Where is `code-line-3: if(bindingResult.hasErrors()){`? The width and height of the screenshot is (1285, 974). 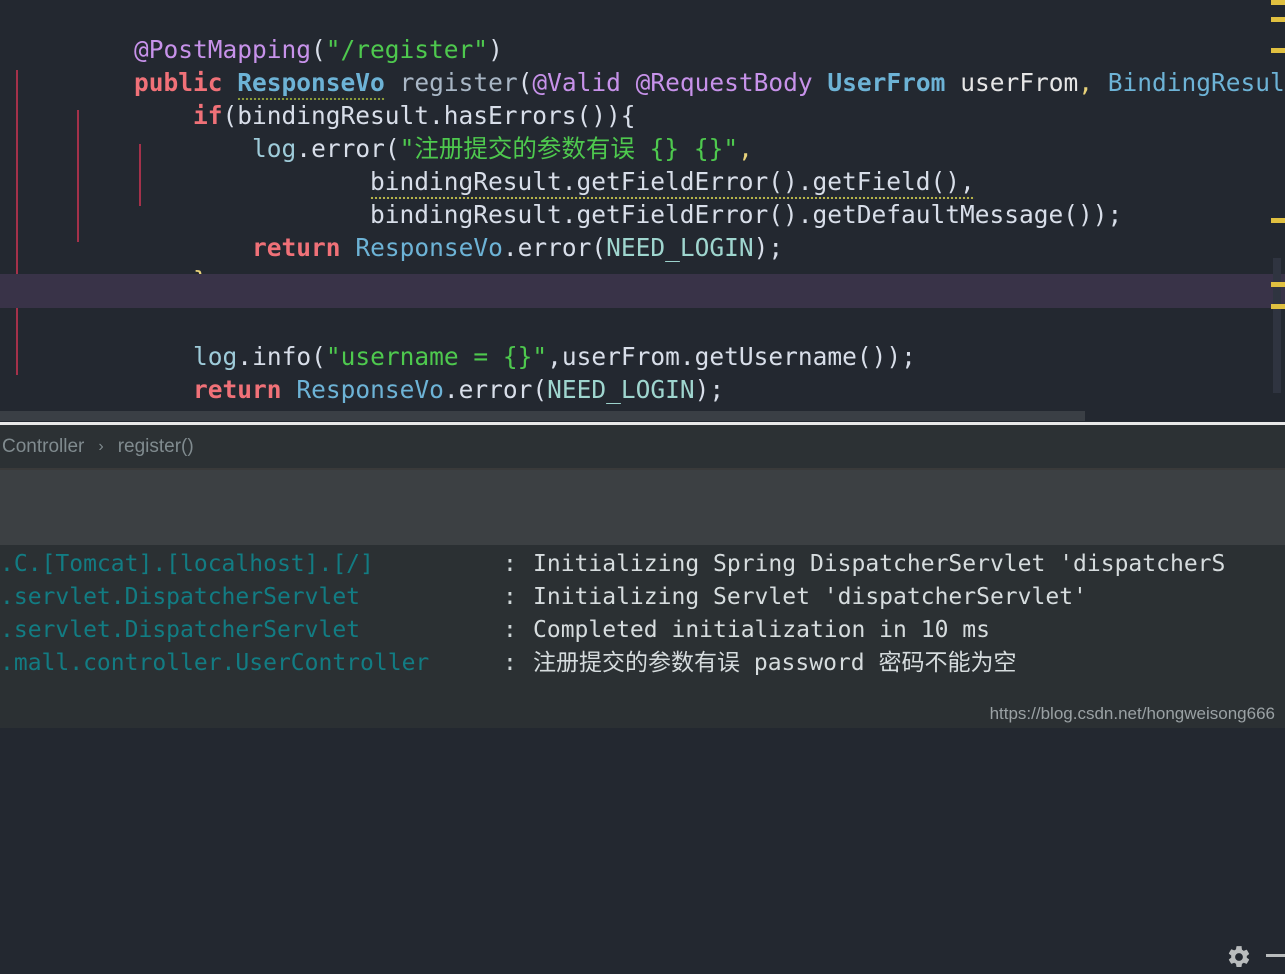 code-line-3: if(bindingResult.hasErrors()){ is located at coordinates (642, 98).